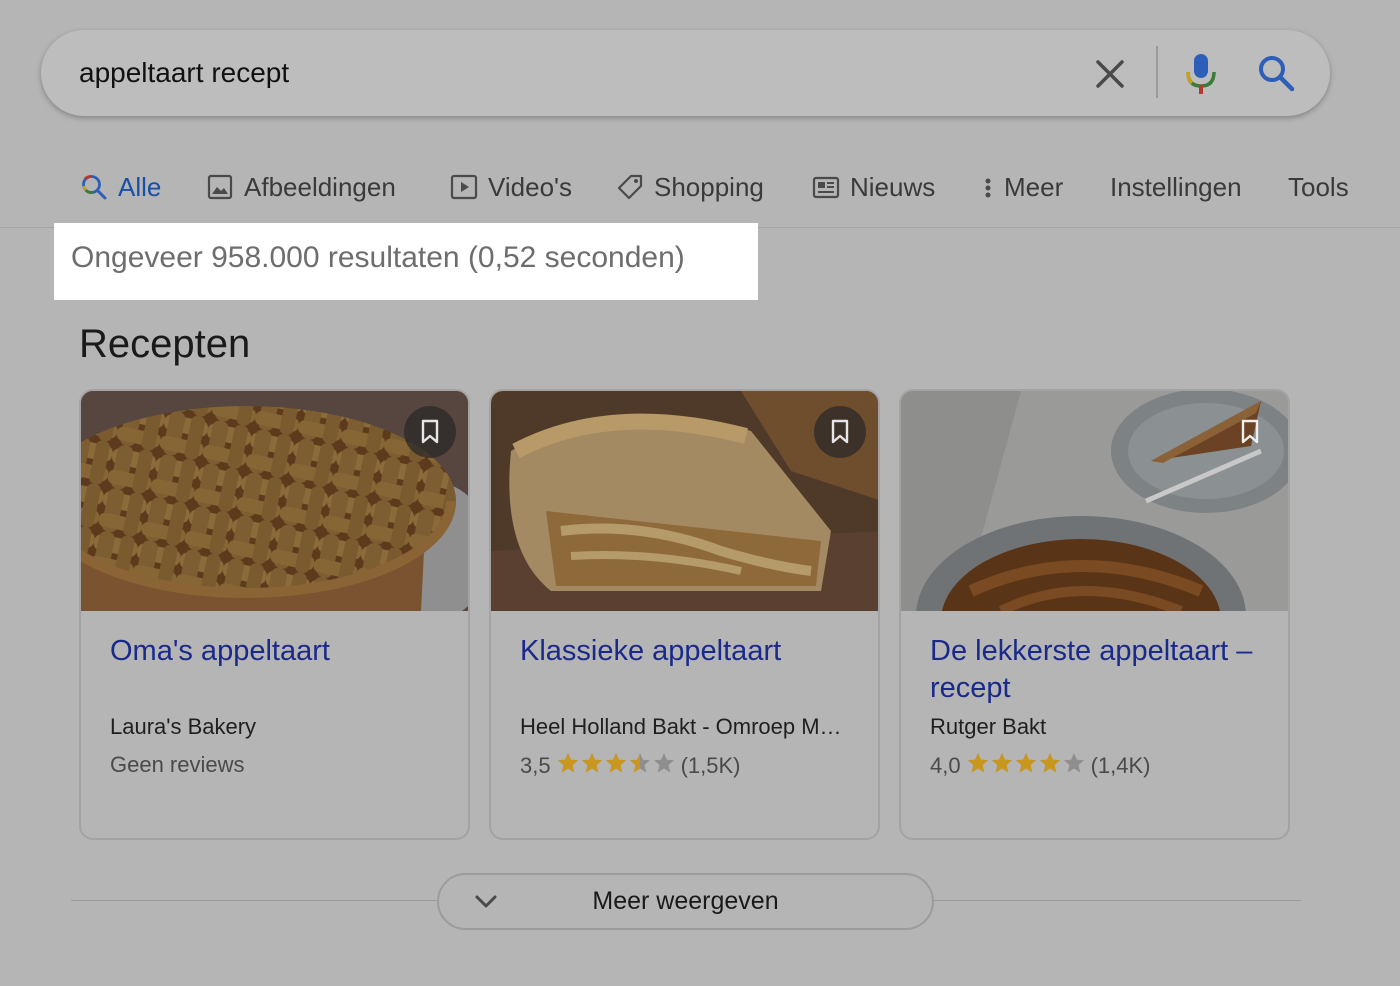 The image size is (1400, 986). I want to click on clear-search-button, so click(1110, 74).